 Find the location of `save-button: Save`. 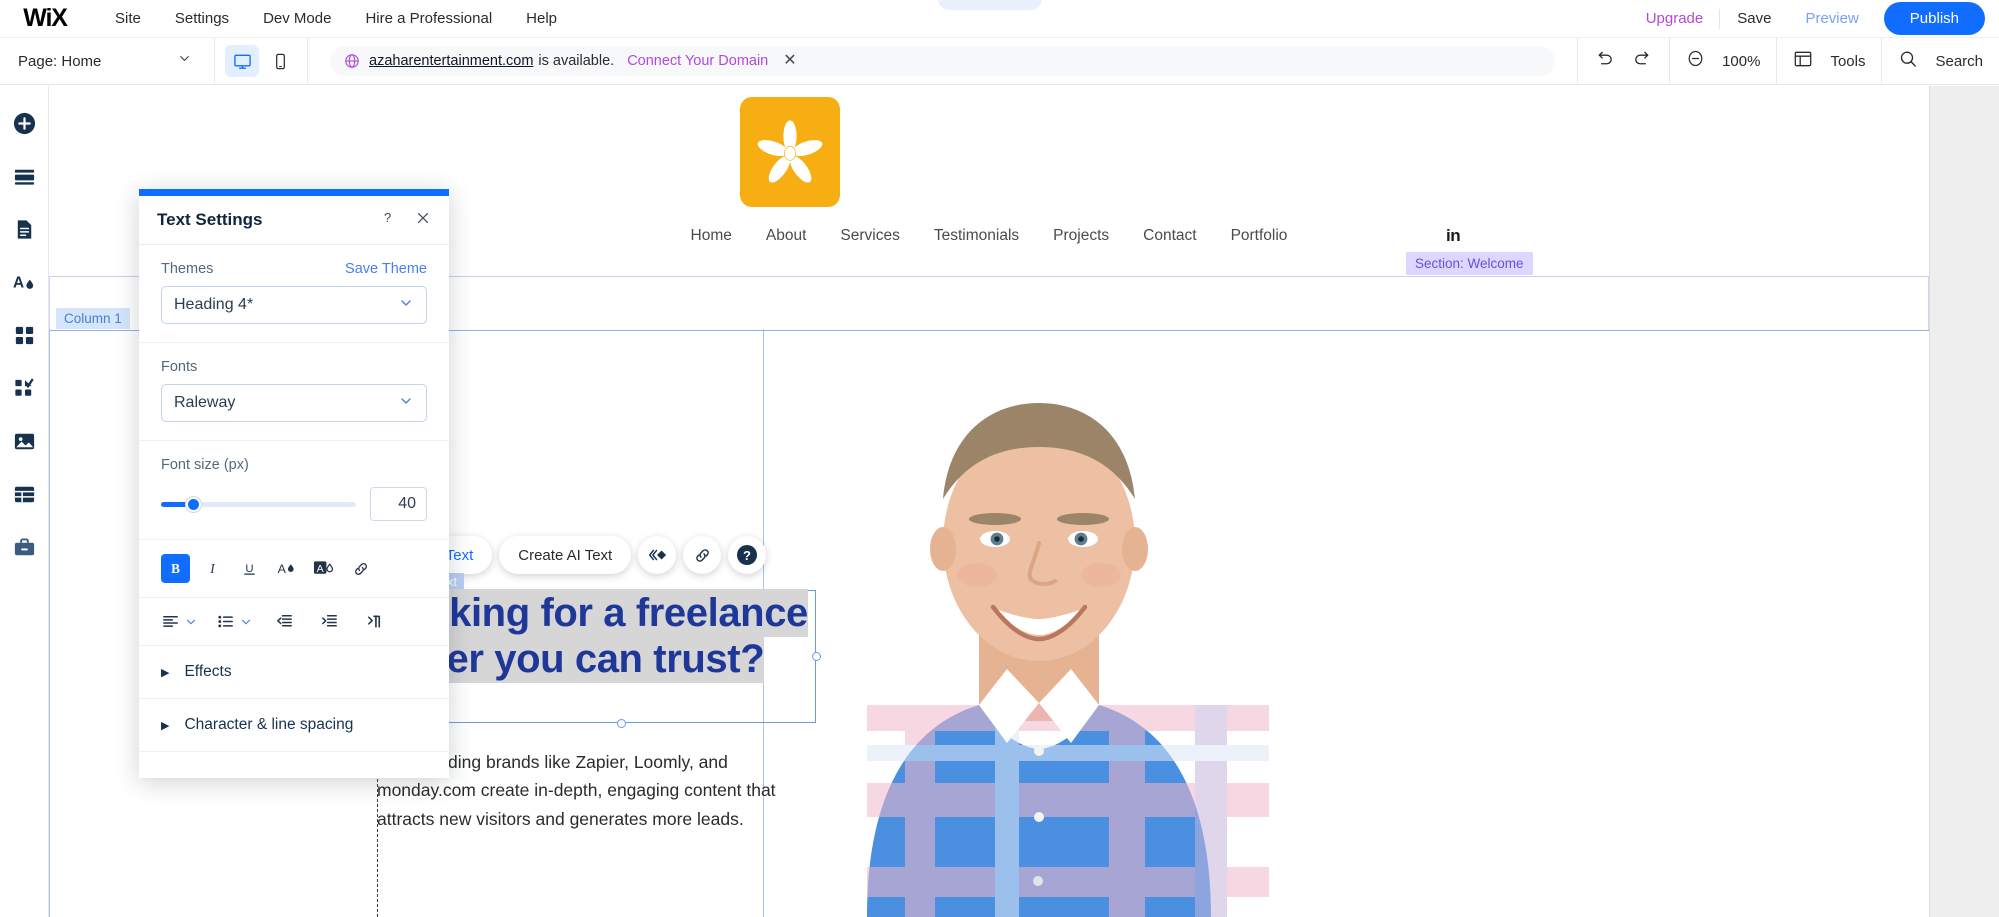

save-button: Save is located at coordinates (1754, 18).